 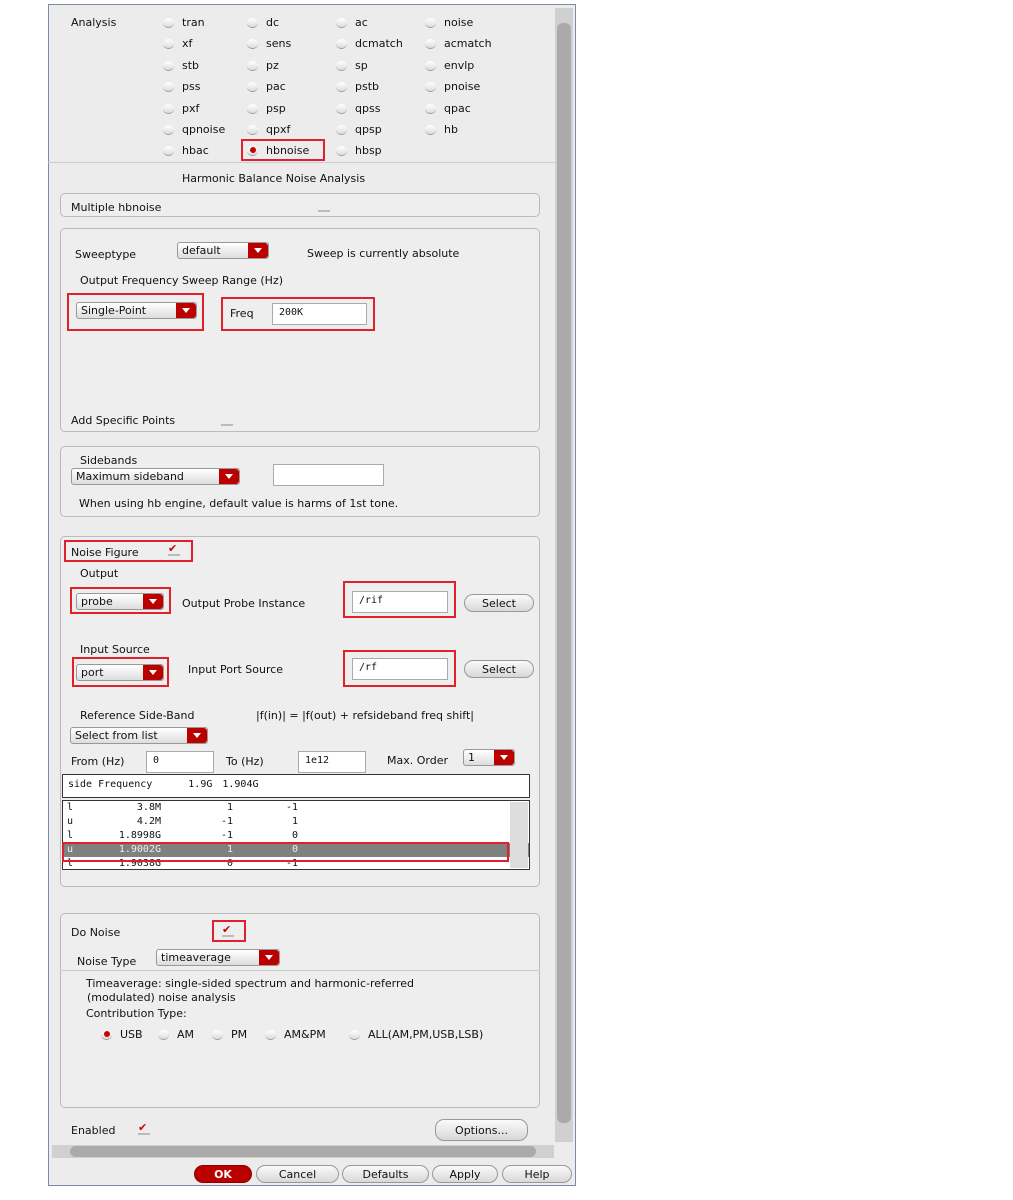 I want to click on from-input: 0, so click(x=180, y=762).